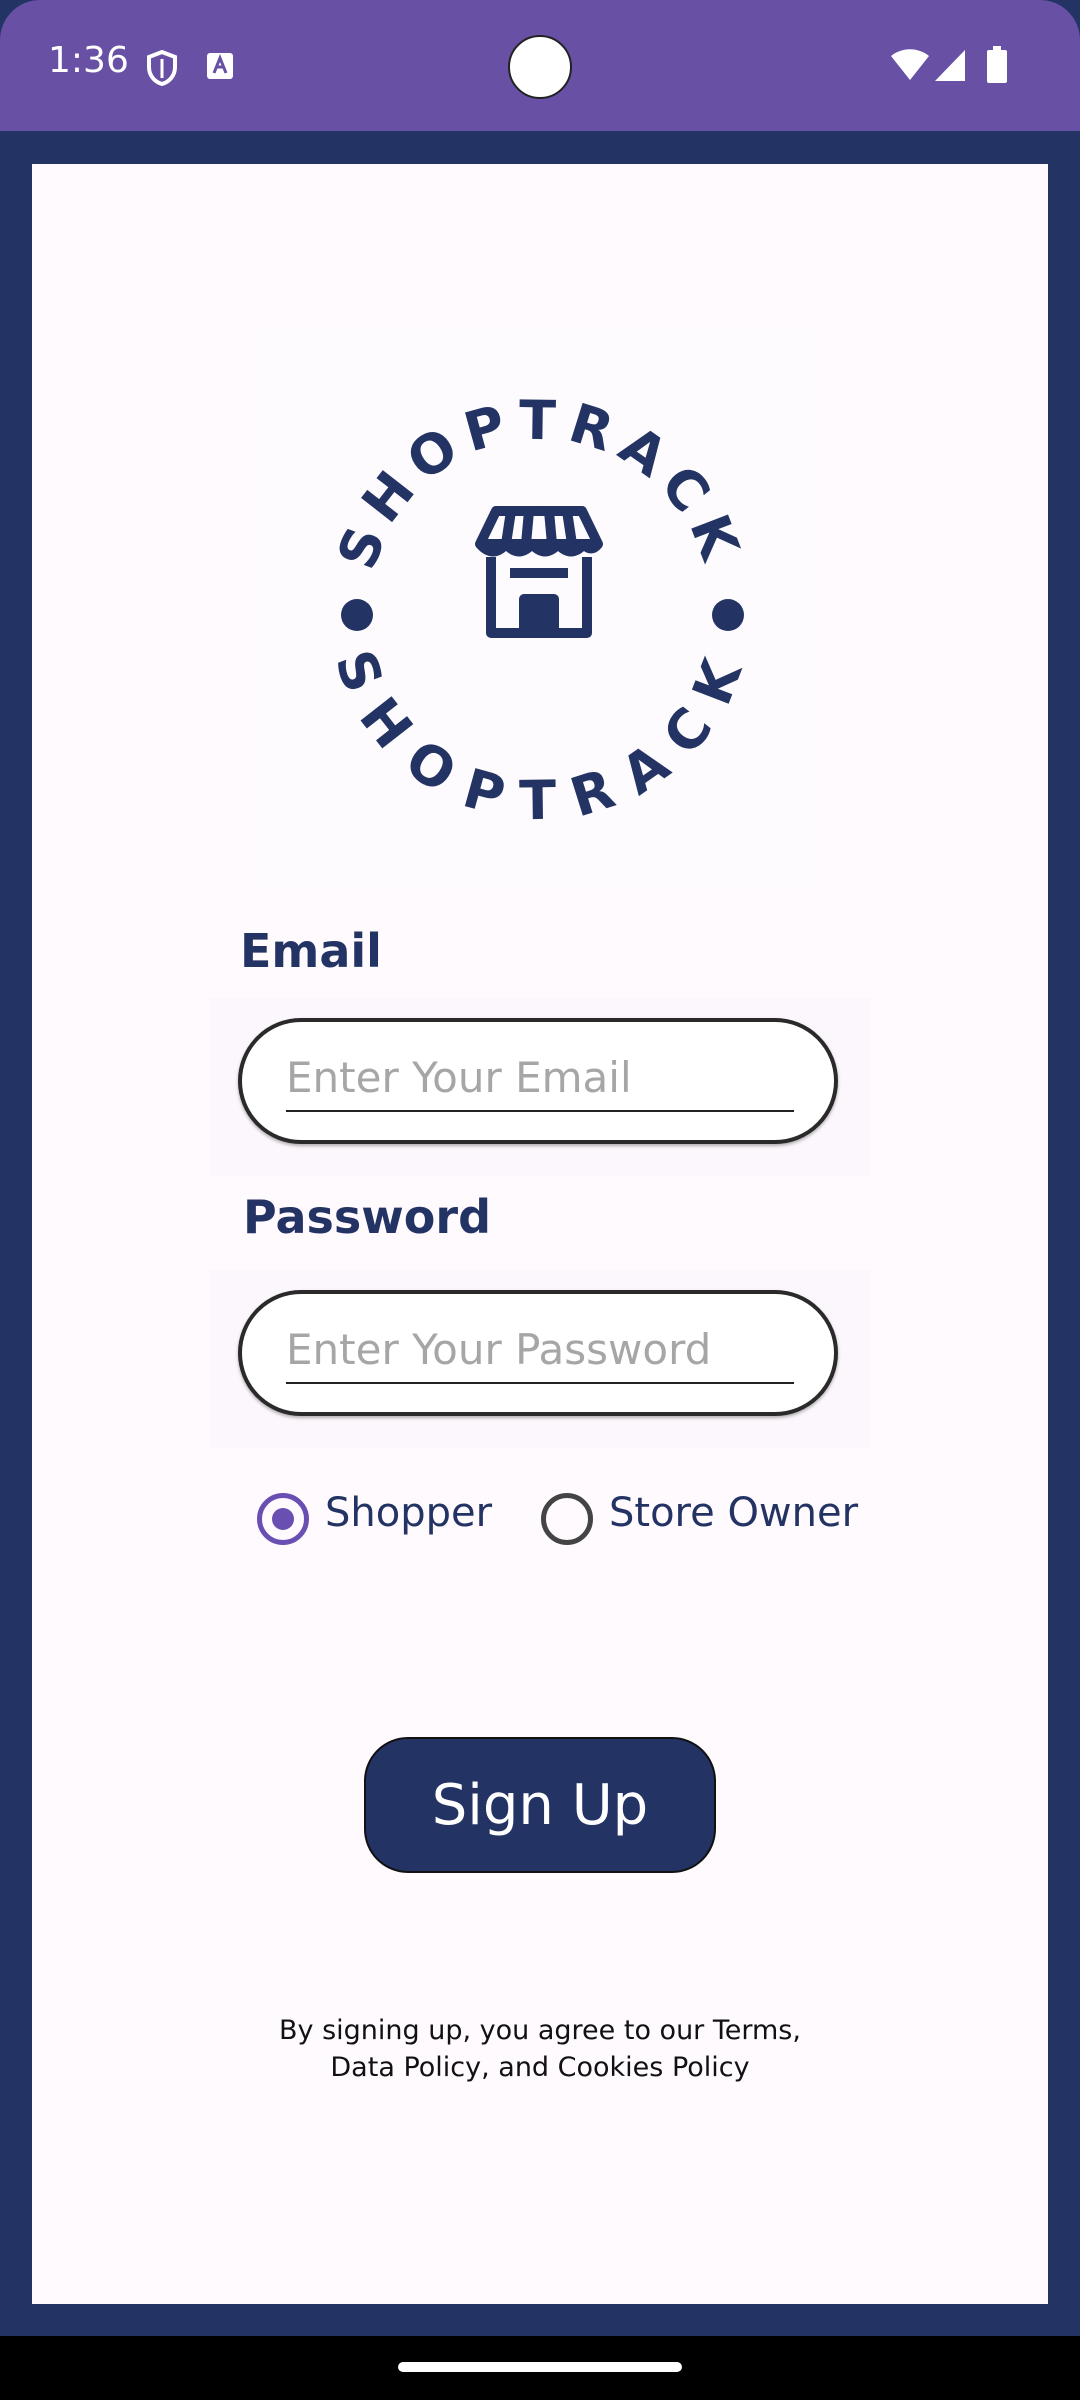  I want to click on text-a-icon, so click(220, 68).